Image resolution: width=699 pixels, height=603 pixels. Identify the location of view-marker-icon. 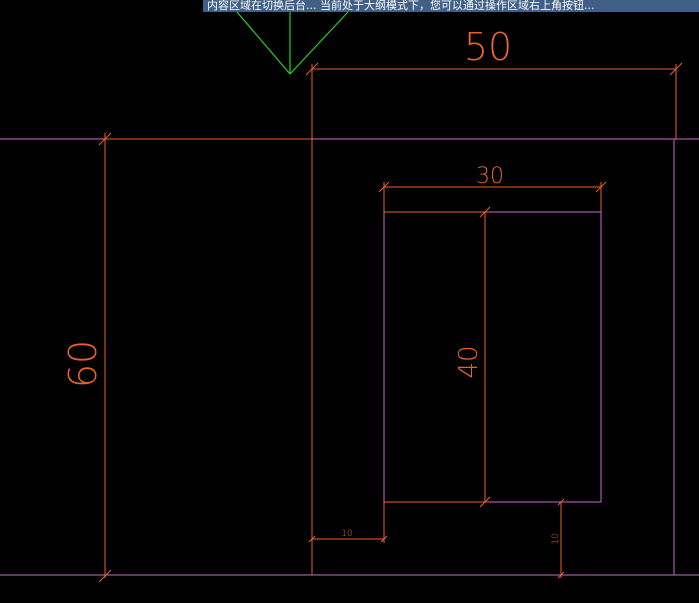
(292, 43).